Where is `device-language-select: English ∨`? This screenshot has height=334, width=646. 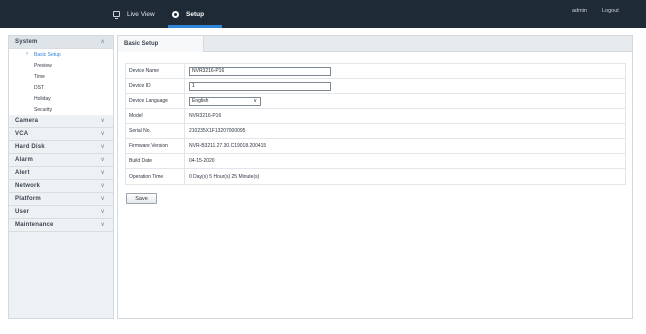
device-language-select: English ∨ is located at coordinates (225, 101).